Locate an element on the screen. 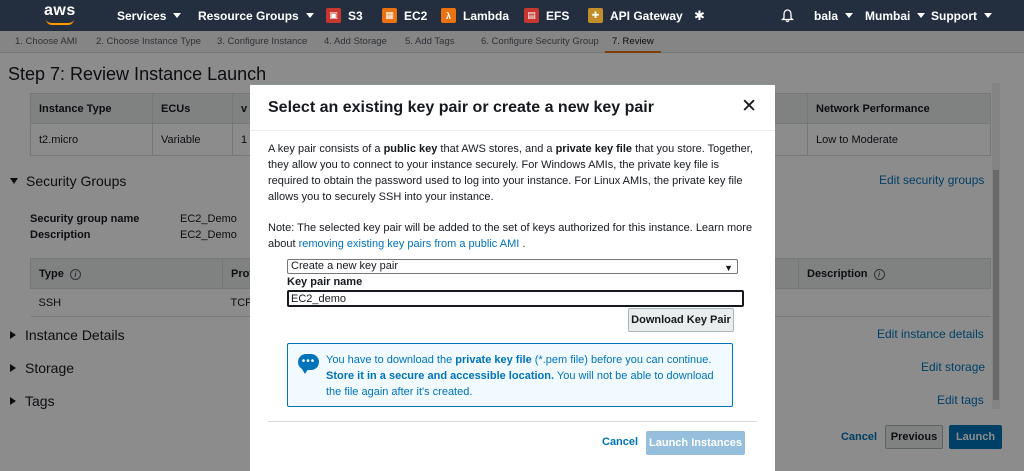  modal-footer-divider is located at coordinates (512, 421).